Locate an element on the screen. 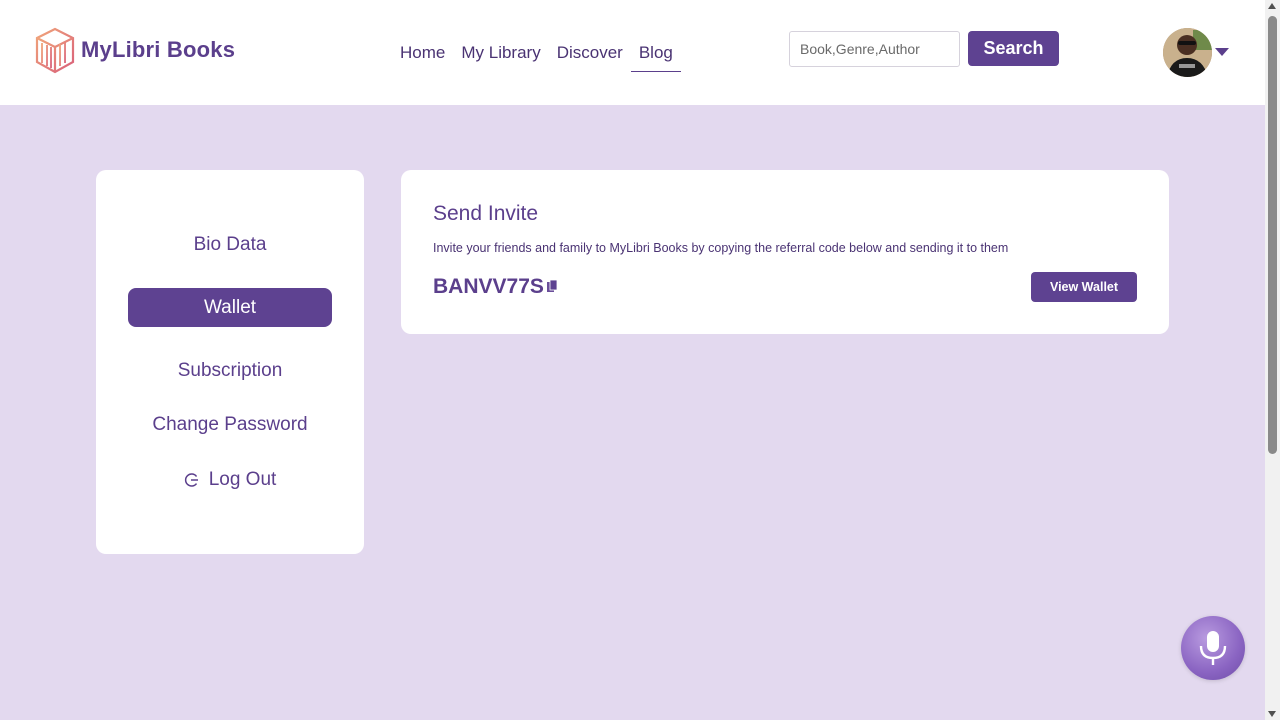 This screenshot has width=1280, height=720. voice-assistant-button is located at coordinates (1213, 648).